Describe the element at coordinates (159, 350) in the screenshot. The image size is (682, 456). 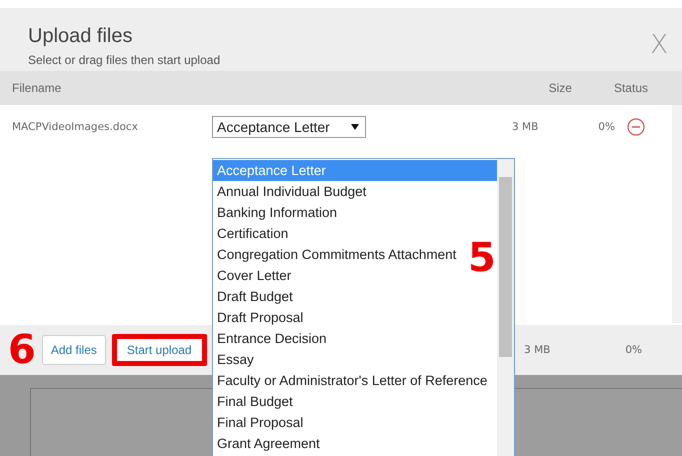
I see `start-upload-button: Start upload` at that location.